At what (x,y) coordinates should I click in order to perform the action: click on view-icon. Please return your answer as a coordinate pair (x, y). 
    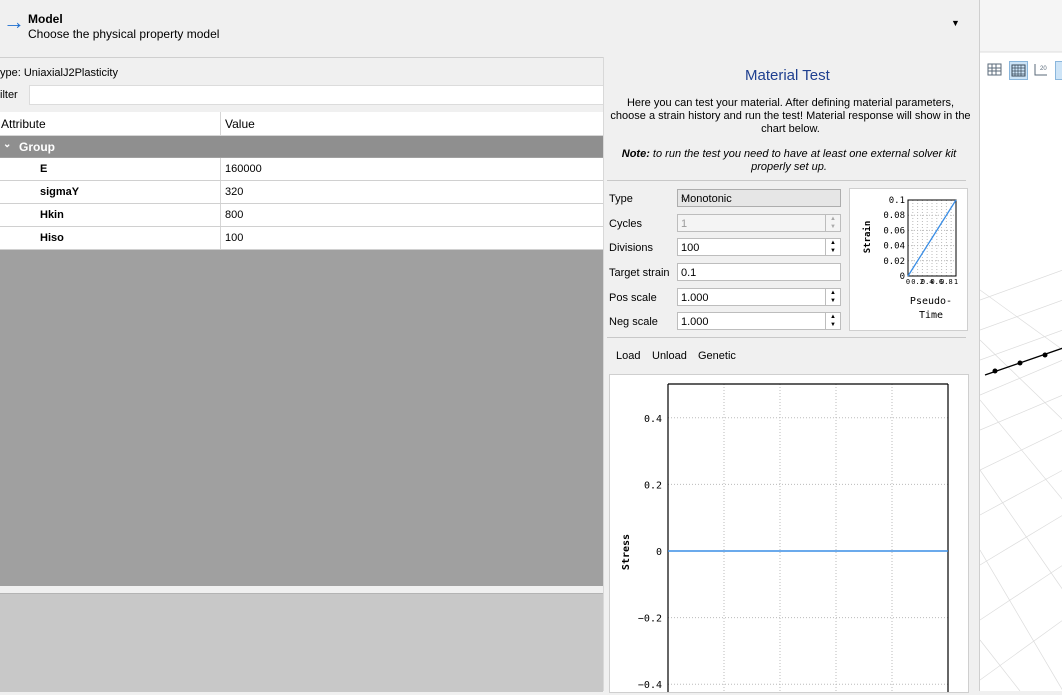
    Looking at the image, I should click on (1058, 70).